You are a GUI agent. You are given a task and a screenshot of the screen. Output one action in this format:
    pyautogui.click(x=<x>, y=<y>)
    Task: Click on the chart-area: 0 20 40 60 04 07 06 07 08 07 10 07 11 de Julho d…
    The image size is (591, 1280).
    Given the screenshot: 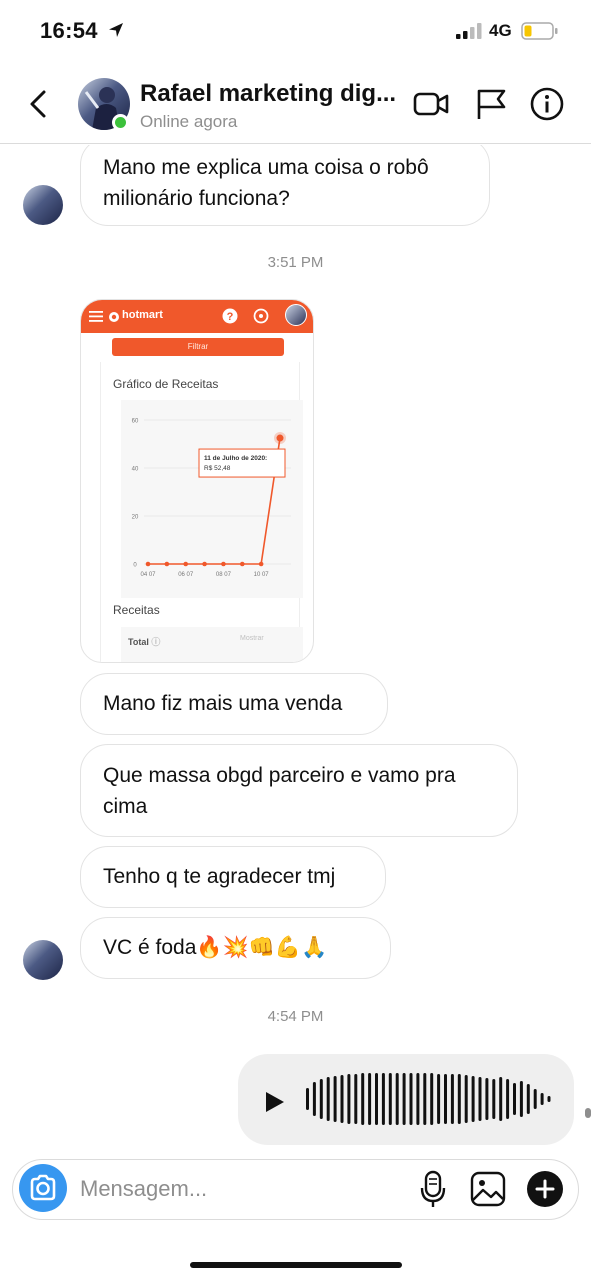 What is the action you would take?
    pyautogui.click(x=212, y=499)
    